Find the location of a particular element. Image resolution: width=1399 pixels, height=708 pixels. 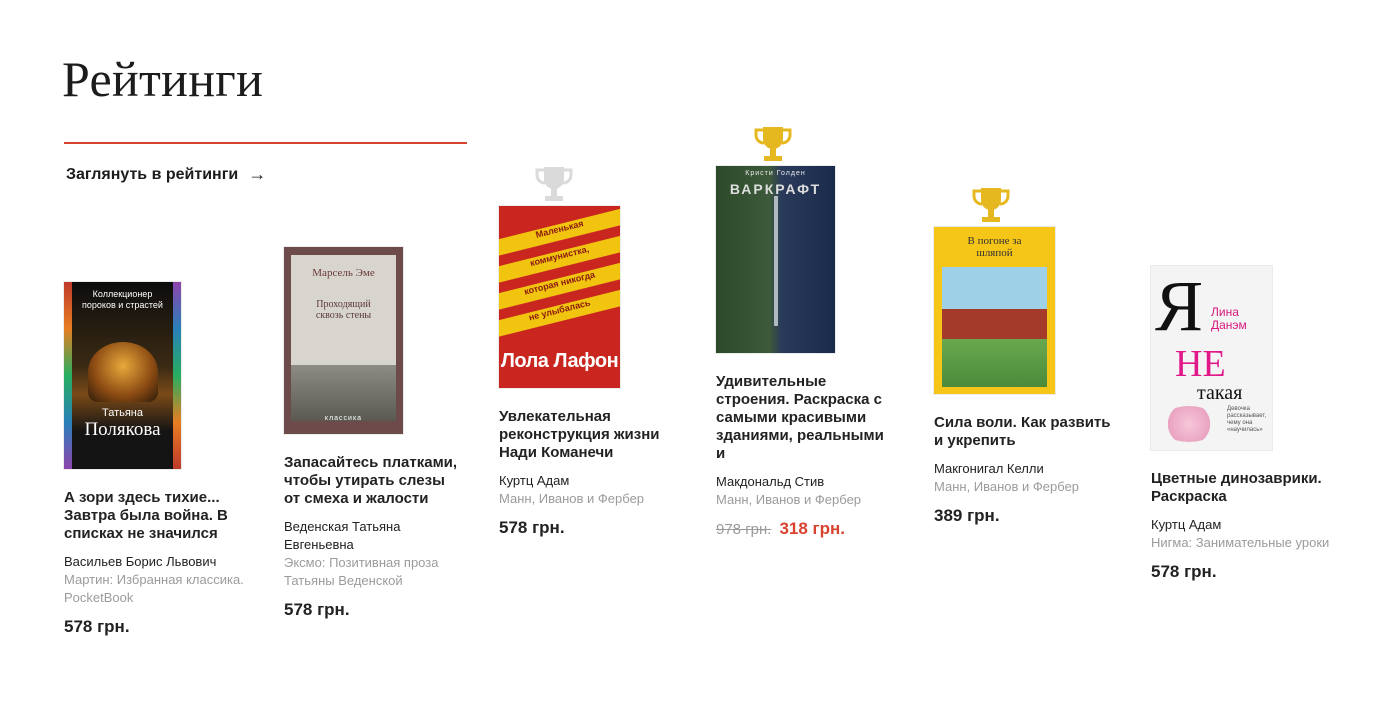

book-author: Макдональд Стив is located at coordinates (806, 482).